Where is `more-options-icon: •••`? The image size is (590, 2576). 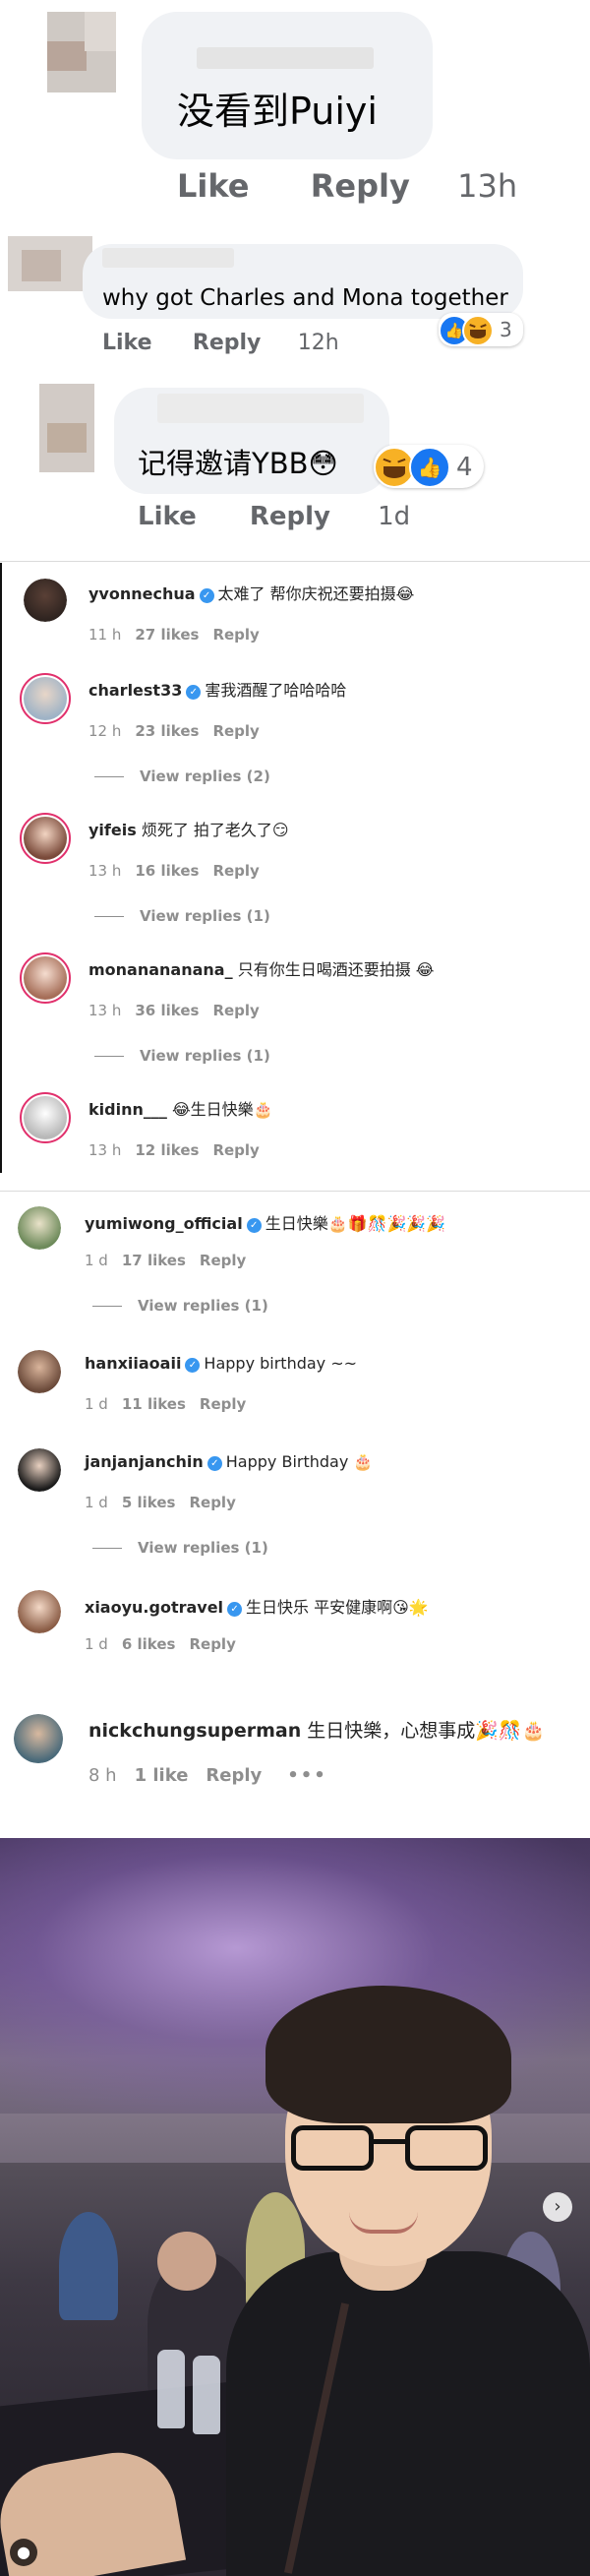 more-options-icon: ••• is located at coordinates (307, 1775).